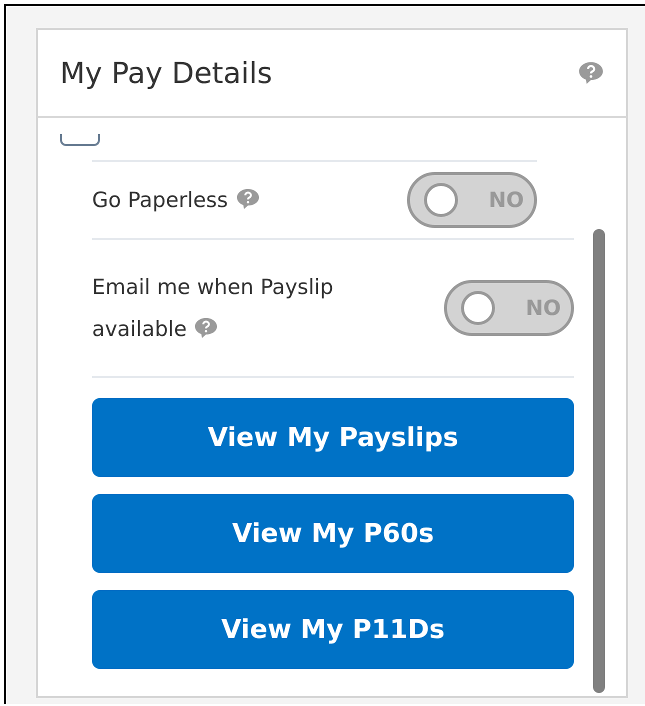 The width and height of the screenshot is (645, 706). I want to click on setting-label: Email me when Payslip available, so click(213, 308).